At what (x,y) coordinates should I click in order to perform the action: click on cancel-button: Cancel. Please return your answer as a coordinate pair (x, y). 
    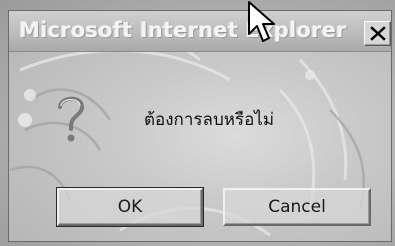
    Looking at the image, I should click on (297, 207).